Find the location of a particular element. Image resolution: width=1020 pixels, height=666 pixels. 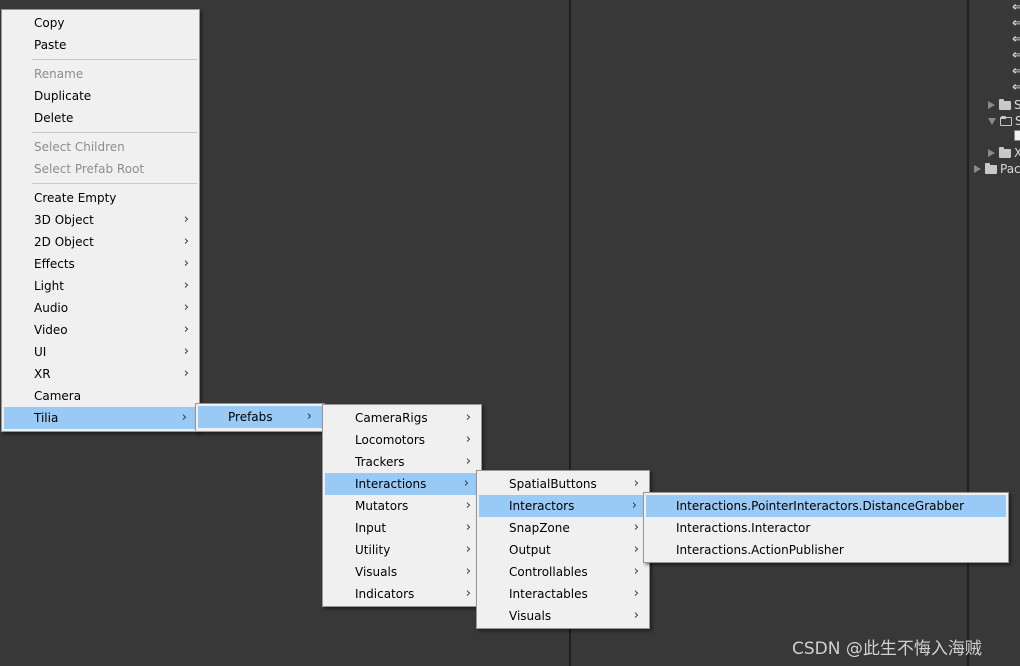

menu-item-interactor: Interactions.Interactor is located at coordinates (826, 528).